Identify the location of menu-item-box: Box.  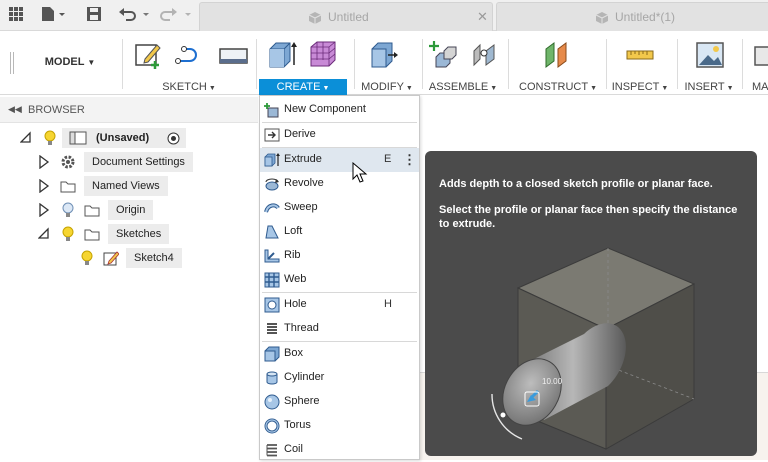
(339, 354).